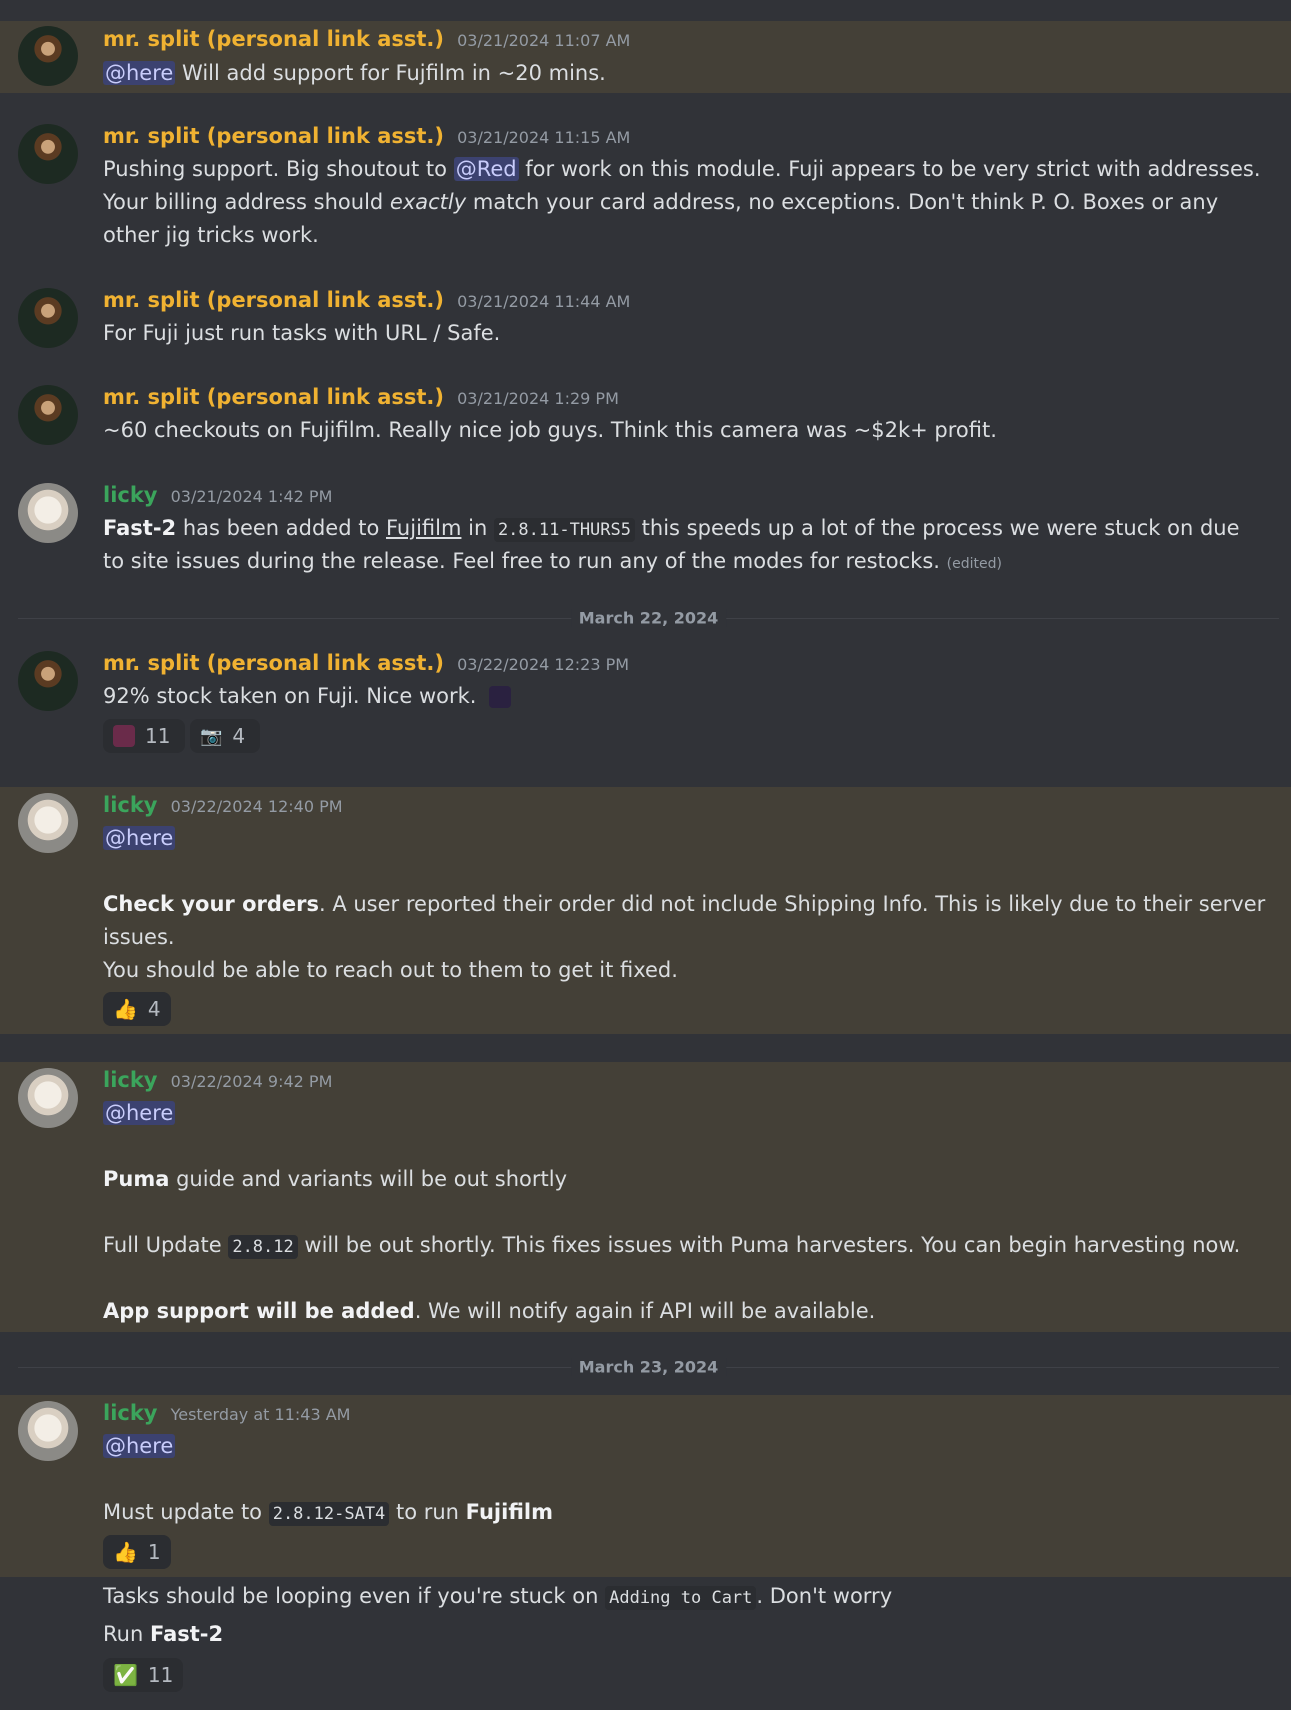 Image resolution: width=1291 pixels, height=1710 pixels. I want to click on version-code: 2.8.12-SAT4, so click(329, 1514).